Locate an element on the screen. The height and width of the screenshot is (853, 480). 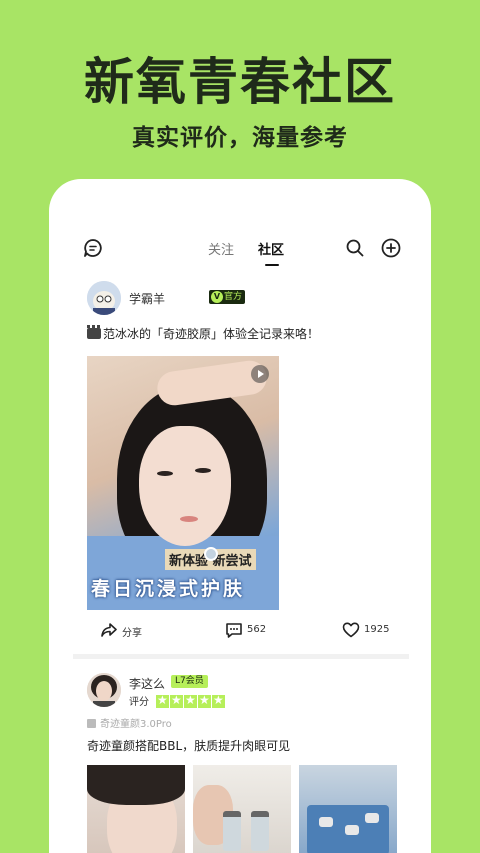
like-button: 1925 is located at coordinates (366, 630).